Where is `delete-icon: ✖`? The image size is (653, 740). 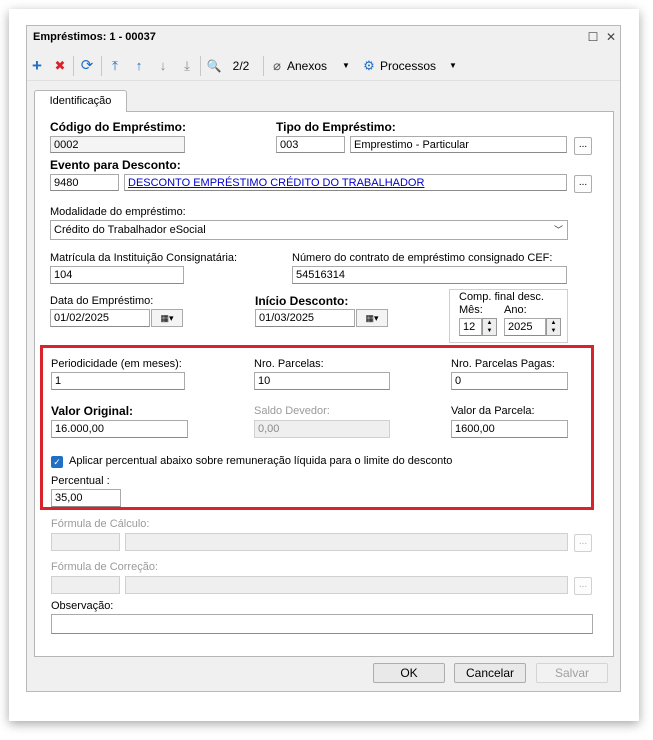 delete-icon: ✖ is located at coordinates (60, 66).